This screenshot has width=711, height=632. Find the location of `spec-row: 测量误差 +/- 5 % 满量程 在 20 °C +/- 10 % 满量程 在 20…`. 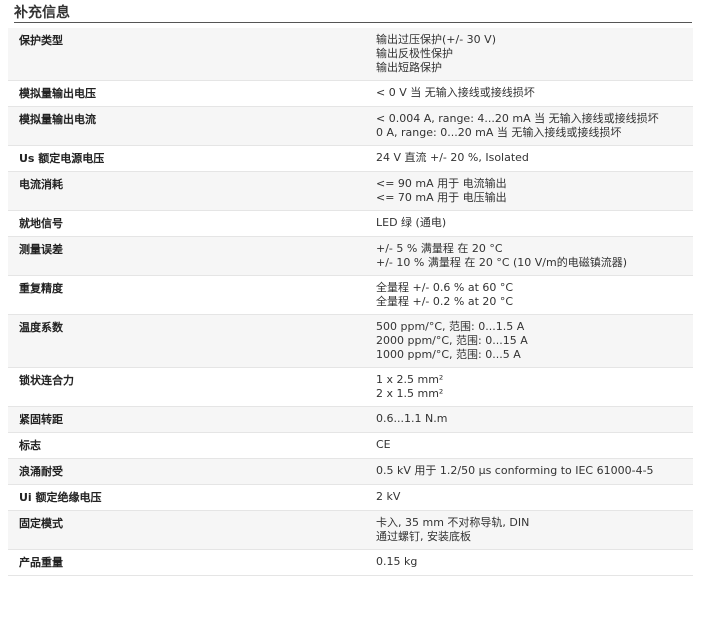

spec-row: 测量误差 +/- 5 % 满量程 在 20 °C +/- 10 % 满量程 在 20… is located at coordinates (350, 256).